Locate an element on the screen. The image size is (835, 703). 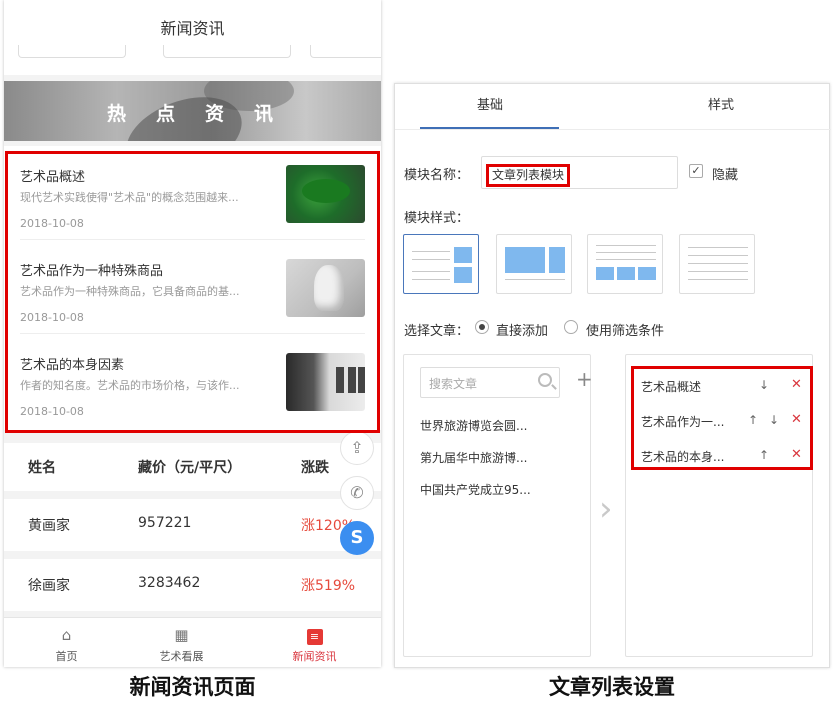
style-option-grid is located at coordinates (625, 264).